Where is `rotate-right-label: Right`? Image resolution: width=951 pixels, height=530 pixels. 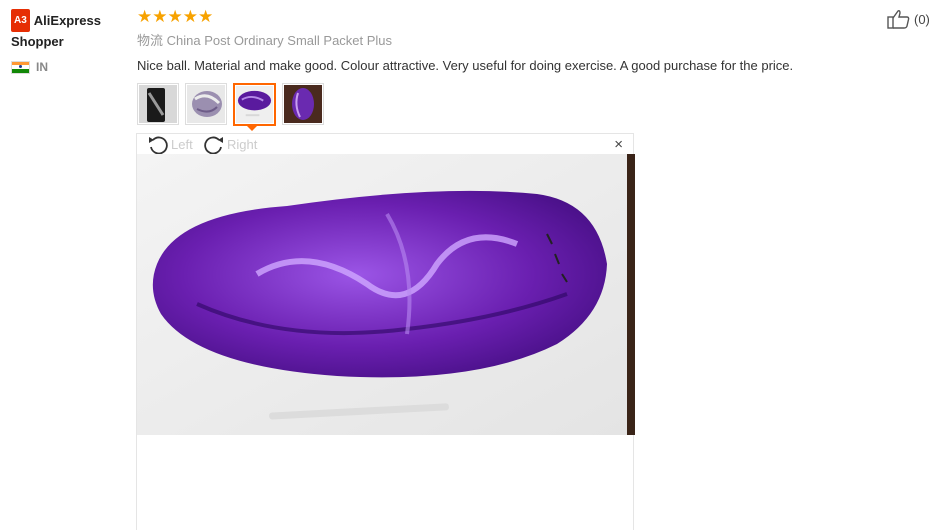
rotate-right-label: Right is located at coordinates (242, 144).